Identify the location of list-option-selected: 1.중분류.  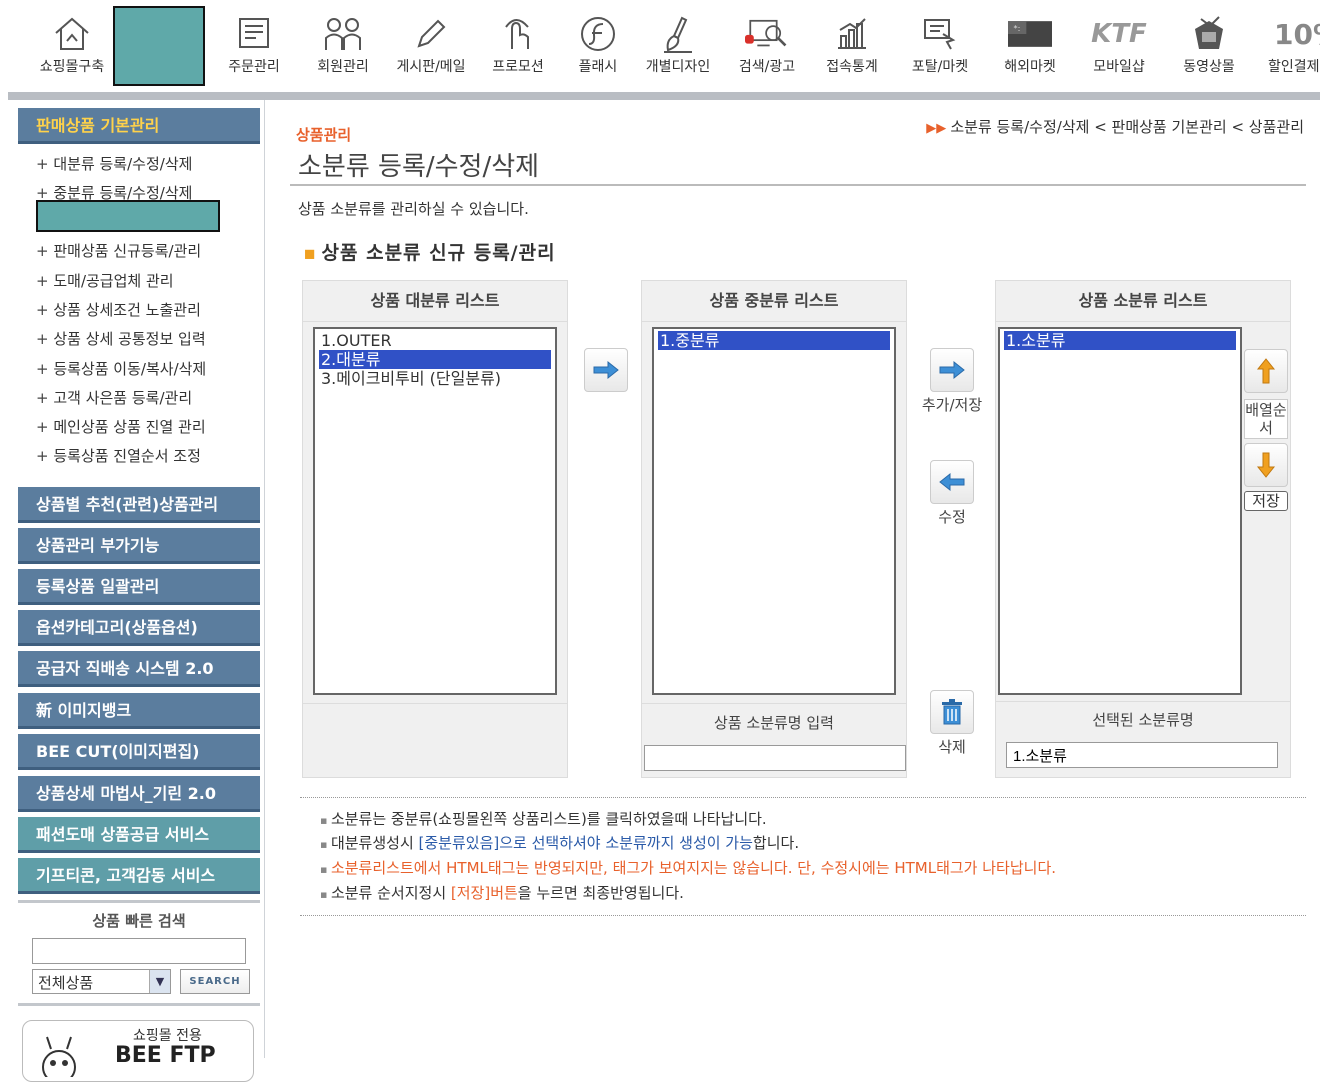
(774, 340).